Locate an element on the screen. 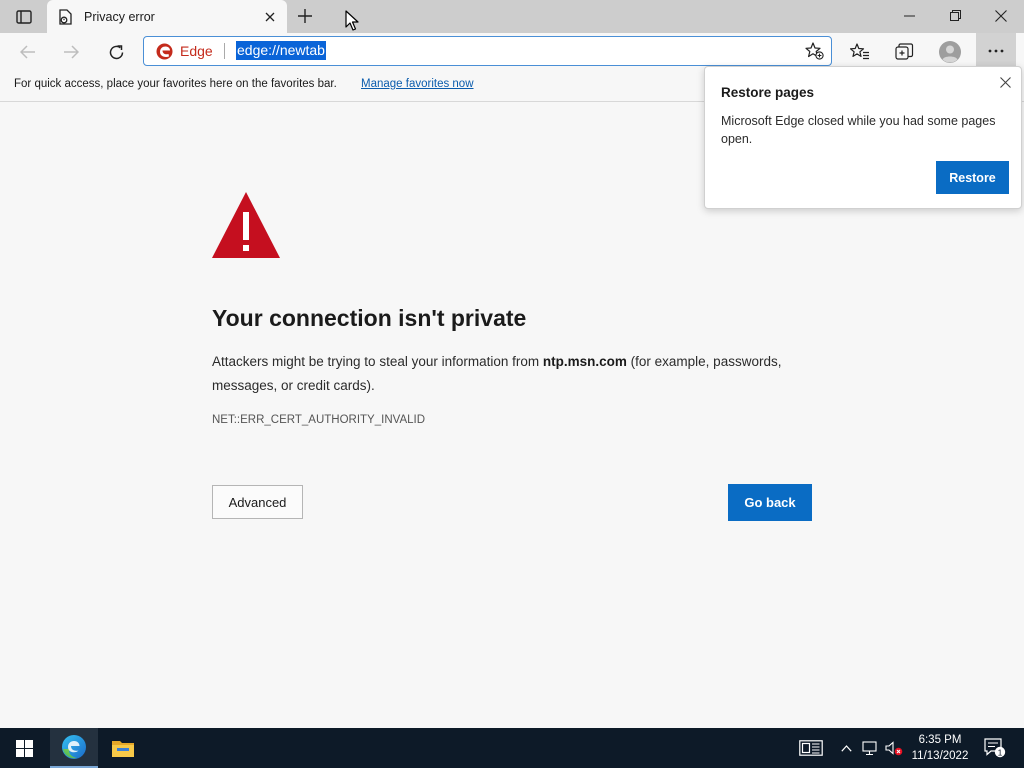 The width and height of the screenshot is (1024, 768). notification-icon: 1 is located at coordinates (995, 748).